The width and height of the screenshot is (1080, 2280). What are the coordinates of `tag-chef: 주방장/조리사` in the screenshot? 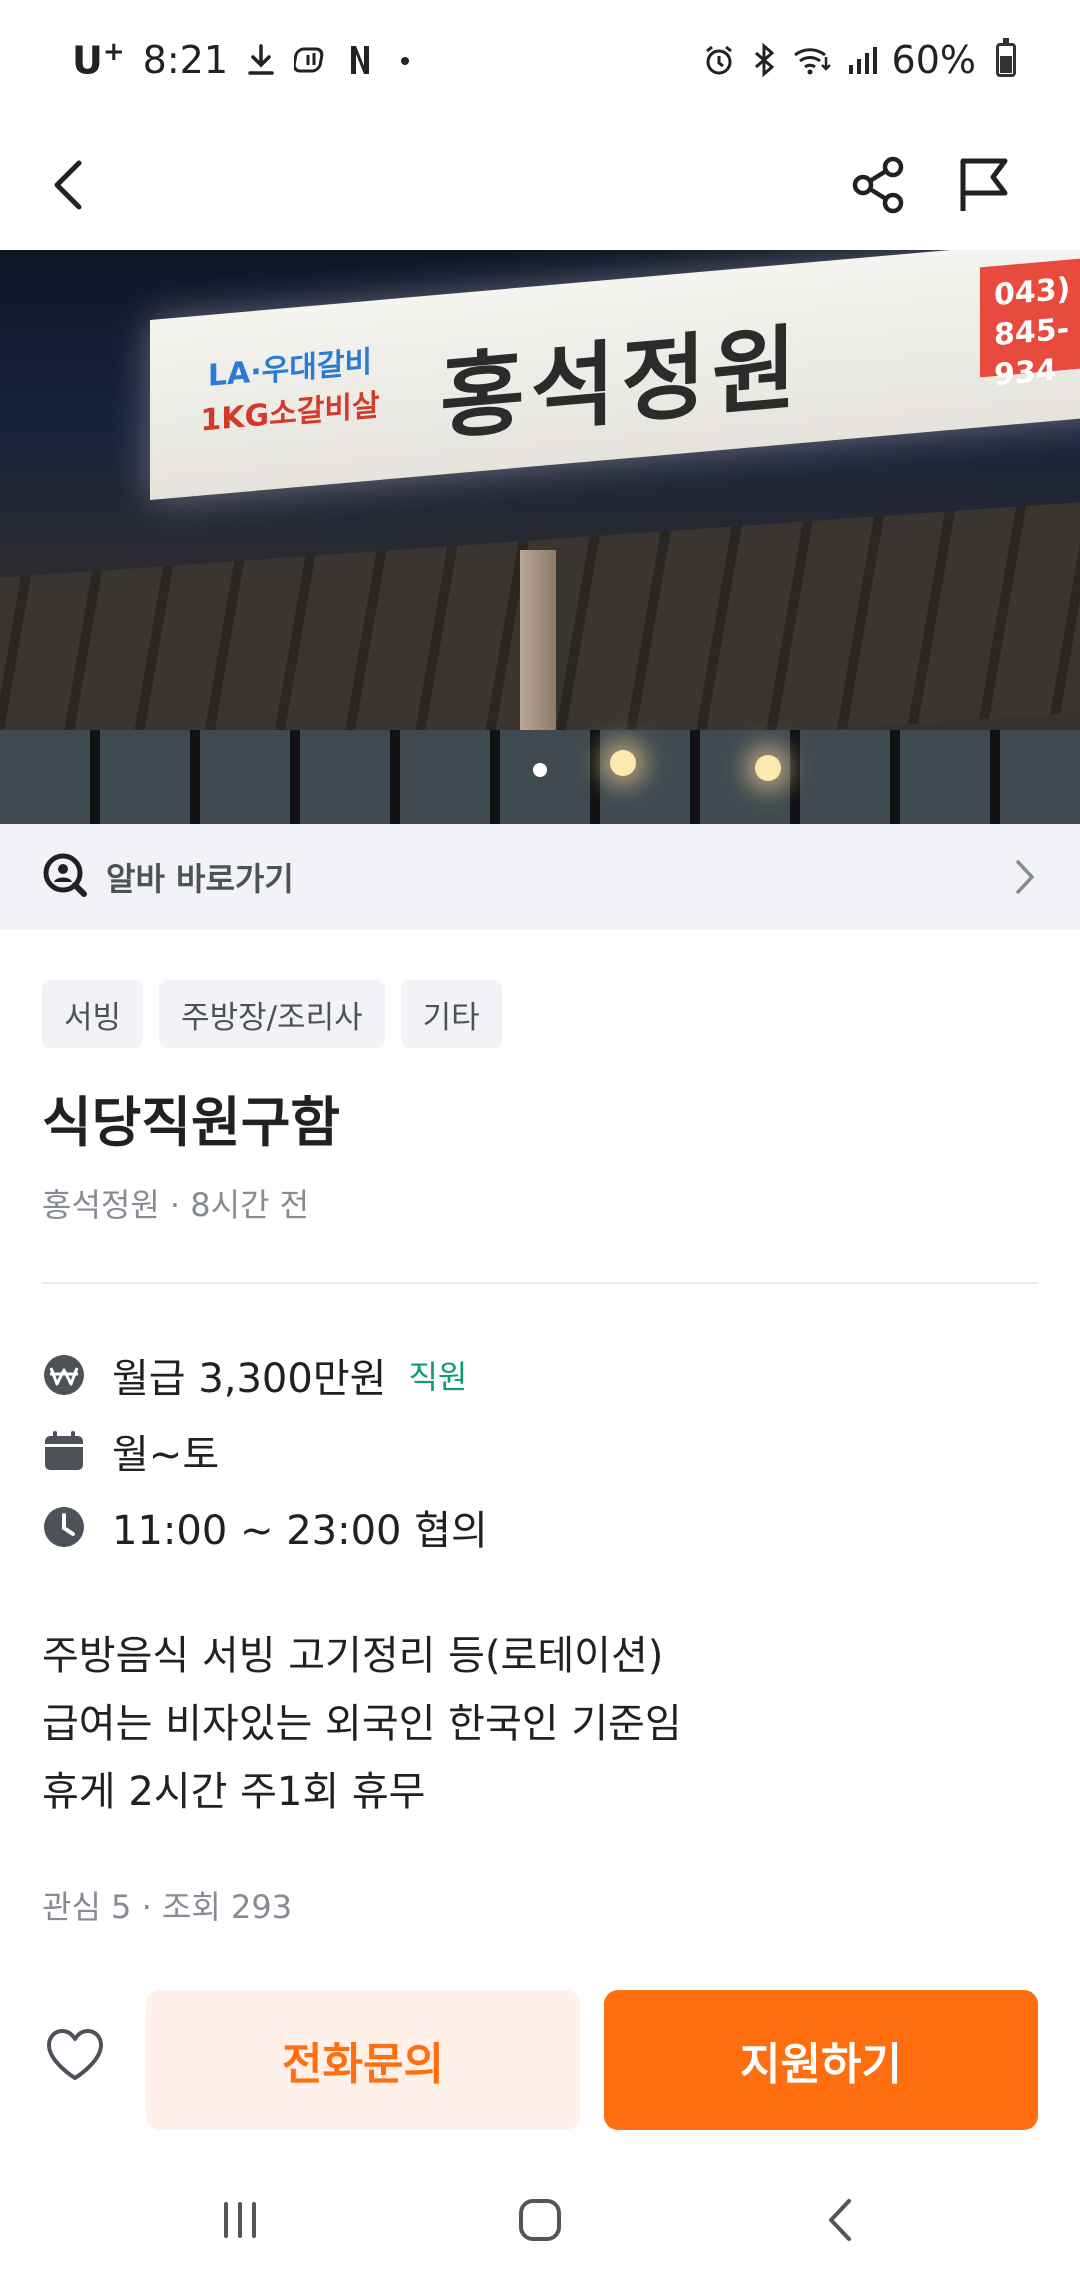 It's located at (272, 1014).